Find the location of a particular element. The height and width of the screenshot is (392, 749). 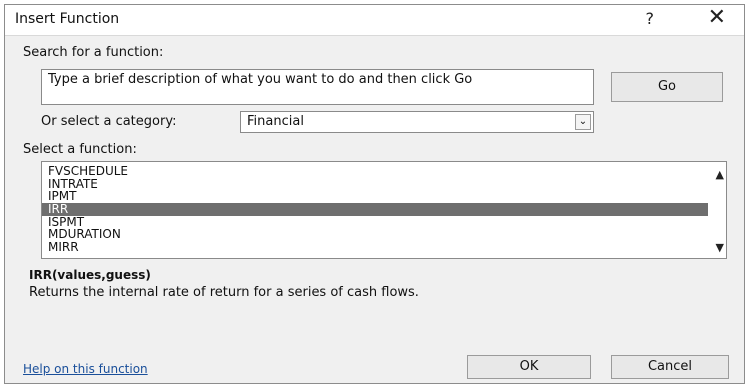

search-label: Search for a function: is located at coordinates (93, 52).